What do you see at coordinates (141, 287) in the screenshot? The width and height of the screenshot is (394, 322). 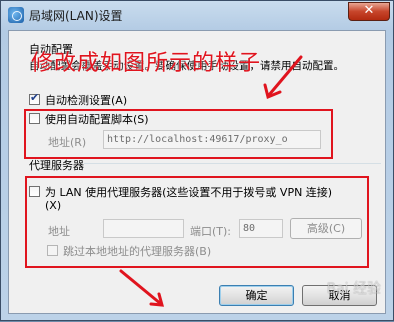 I see `arrow-to-proxy-box` at bounding box center [141, 287].